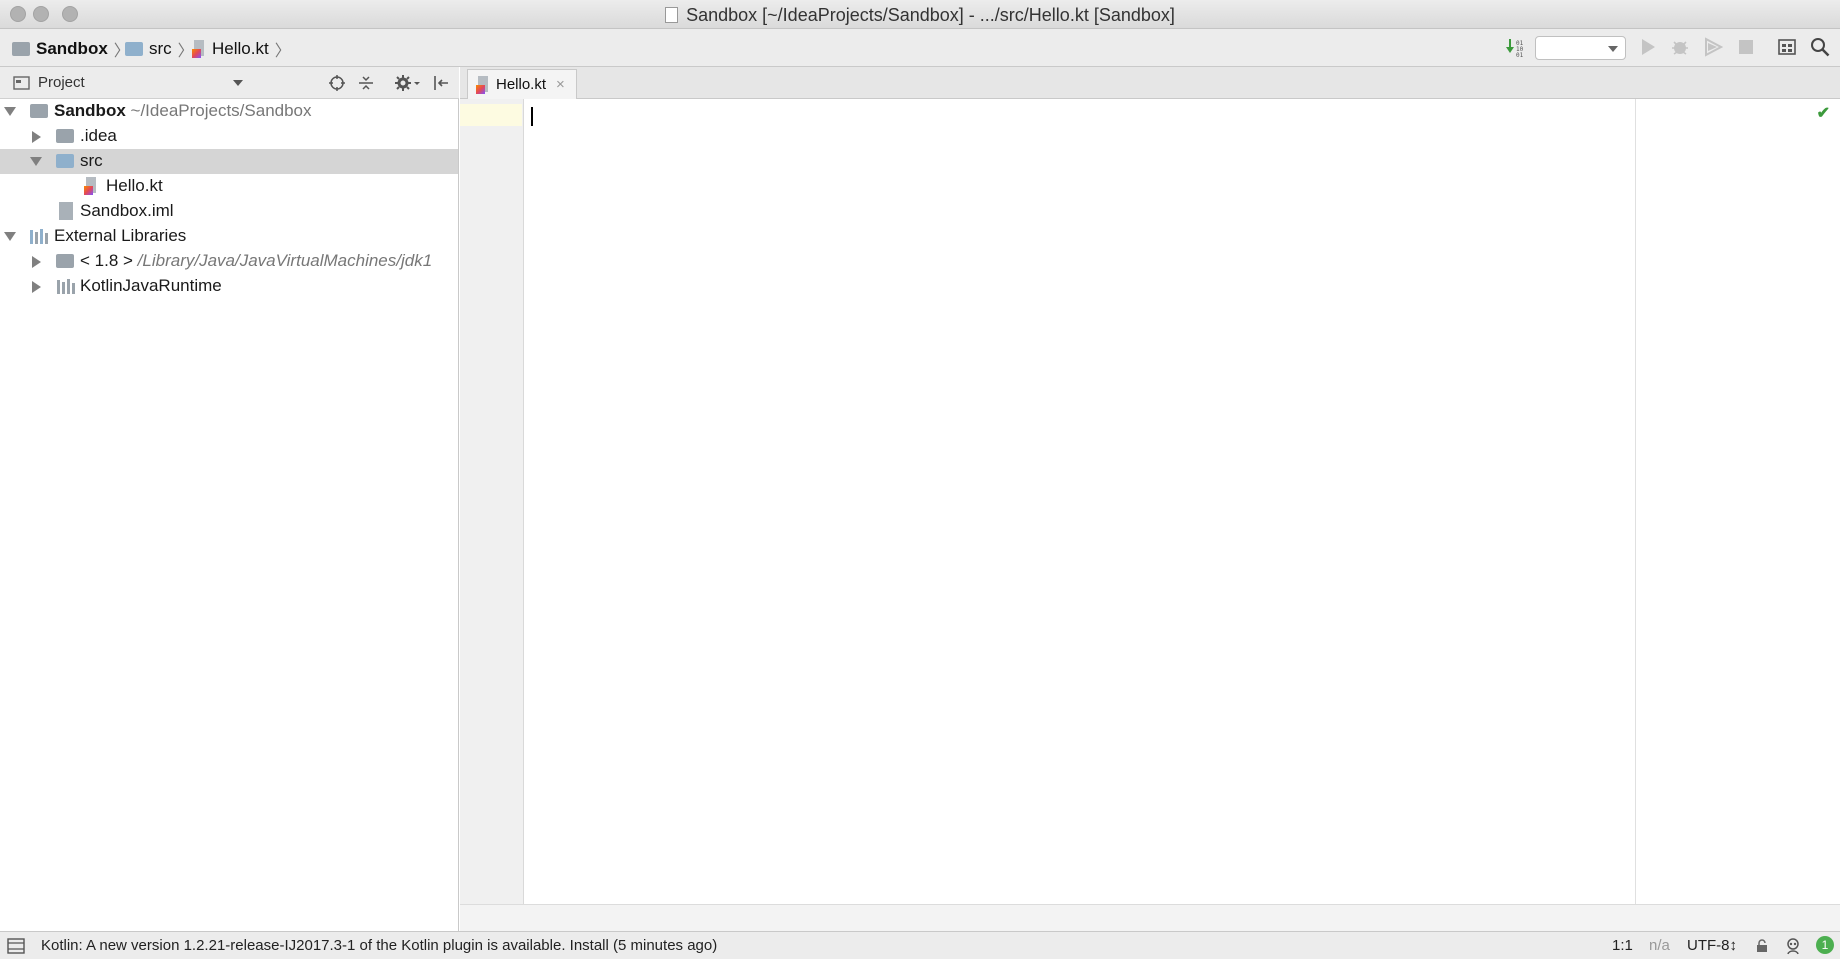 The width and height of the screenshot is (1840, 959). Describe the element at coordinates (1648, 47) in the screenshot. I see `run-icon` at that location.